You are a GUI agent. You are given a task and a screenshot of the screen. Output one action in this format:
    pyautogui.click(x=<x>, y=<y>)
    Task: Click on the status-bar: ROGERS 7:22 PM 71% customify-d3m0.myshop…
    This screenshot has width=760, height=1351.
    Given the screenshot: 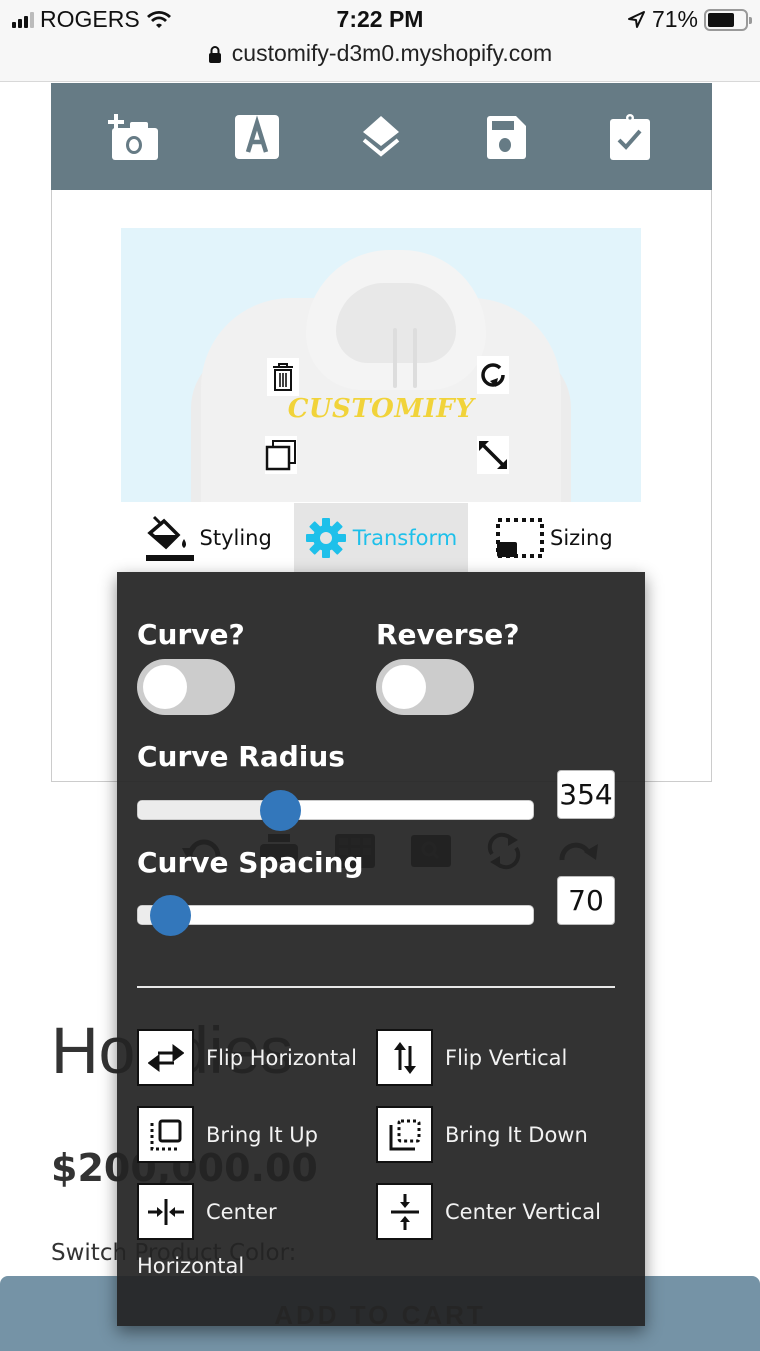 What is the action you would take?
    pyautogui.click(x=380, y=41)
    